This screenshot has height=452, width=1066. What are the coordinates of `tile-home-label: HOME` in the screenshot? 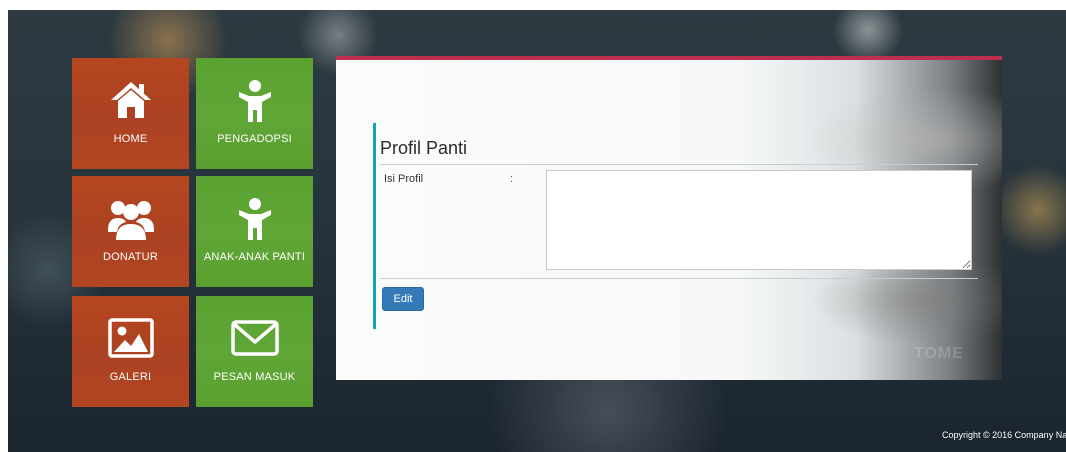 It's located at (130, 139).